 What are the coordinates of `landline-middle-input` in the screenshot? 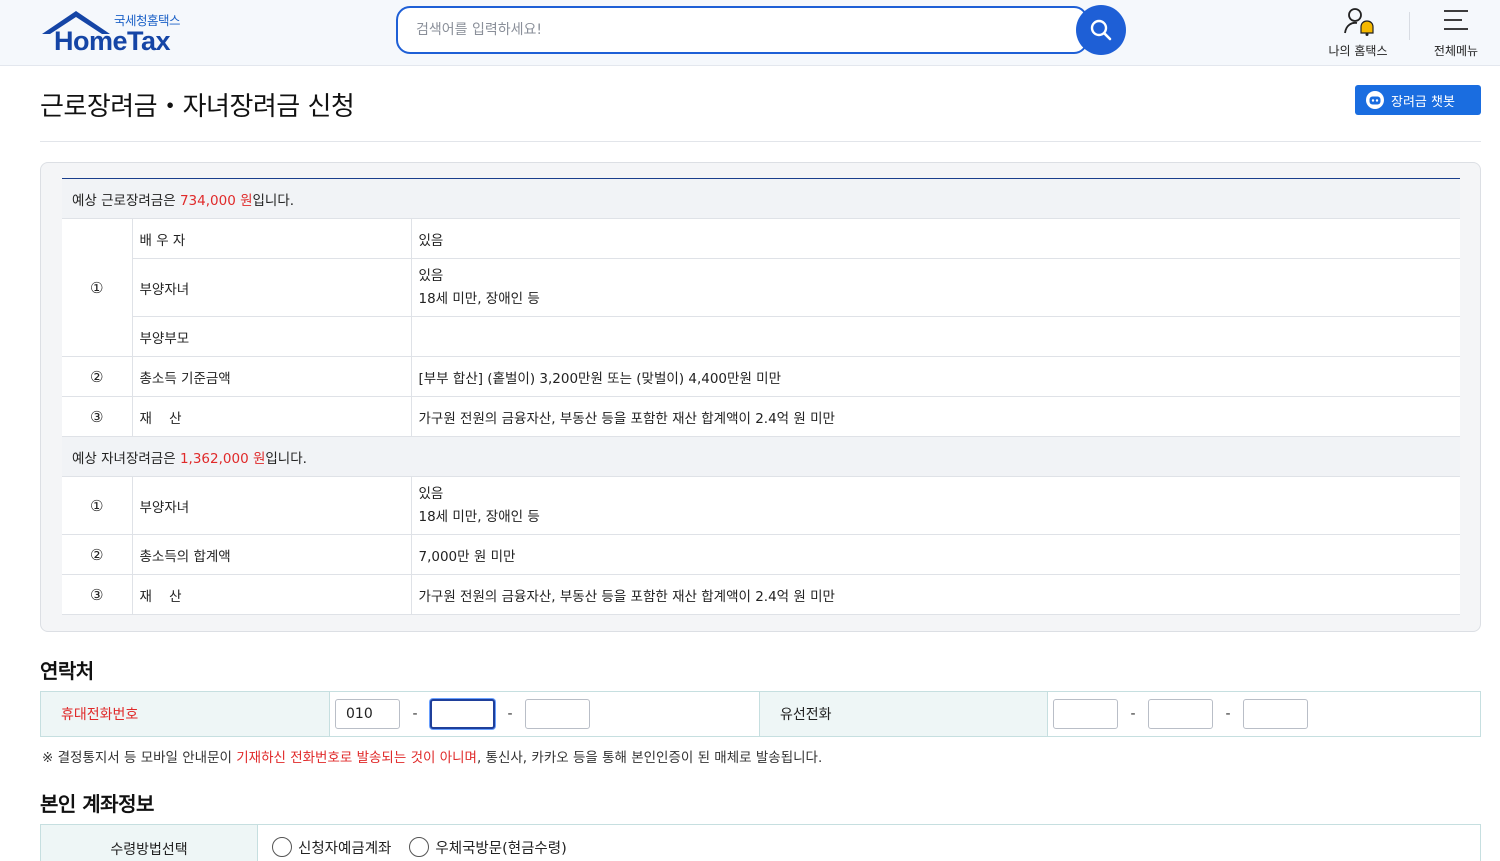 It's located at (1180, 714).